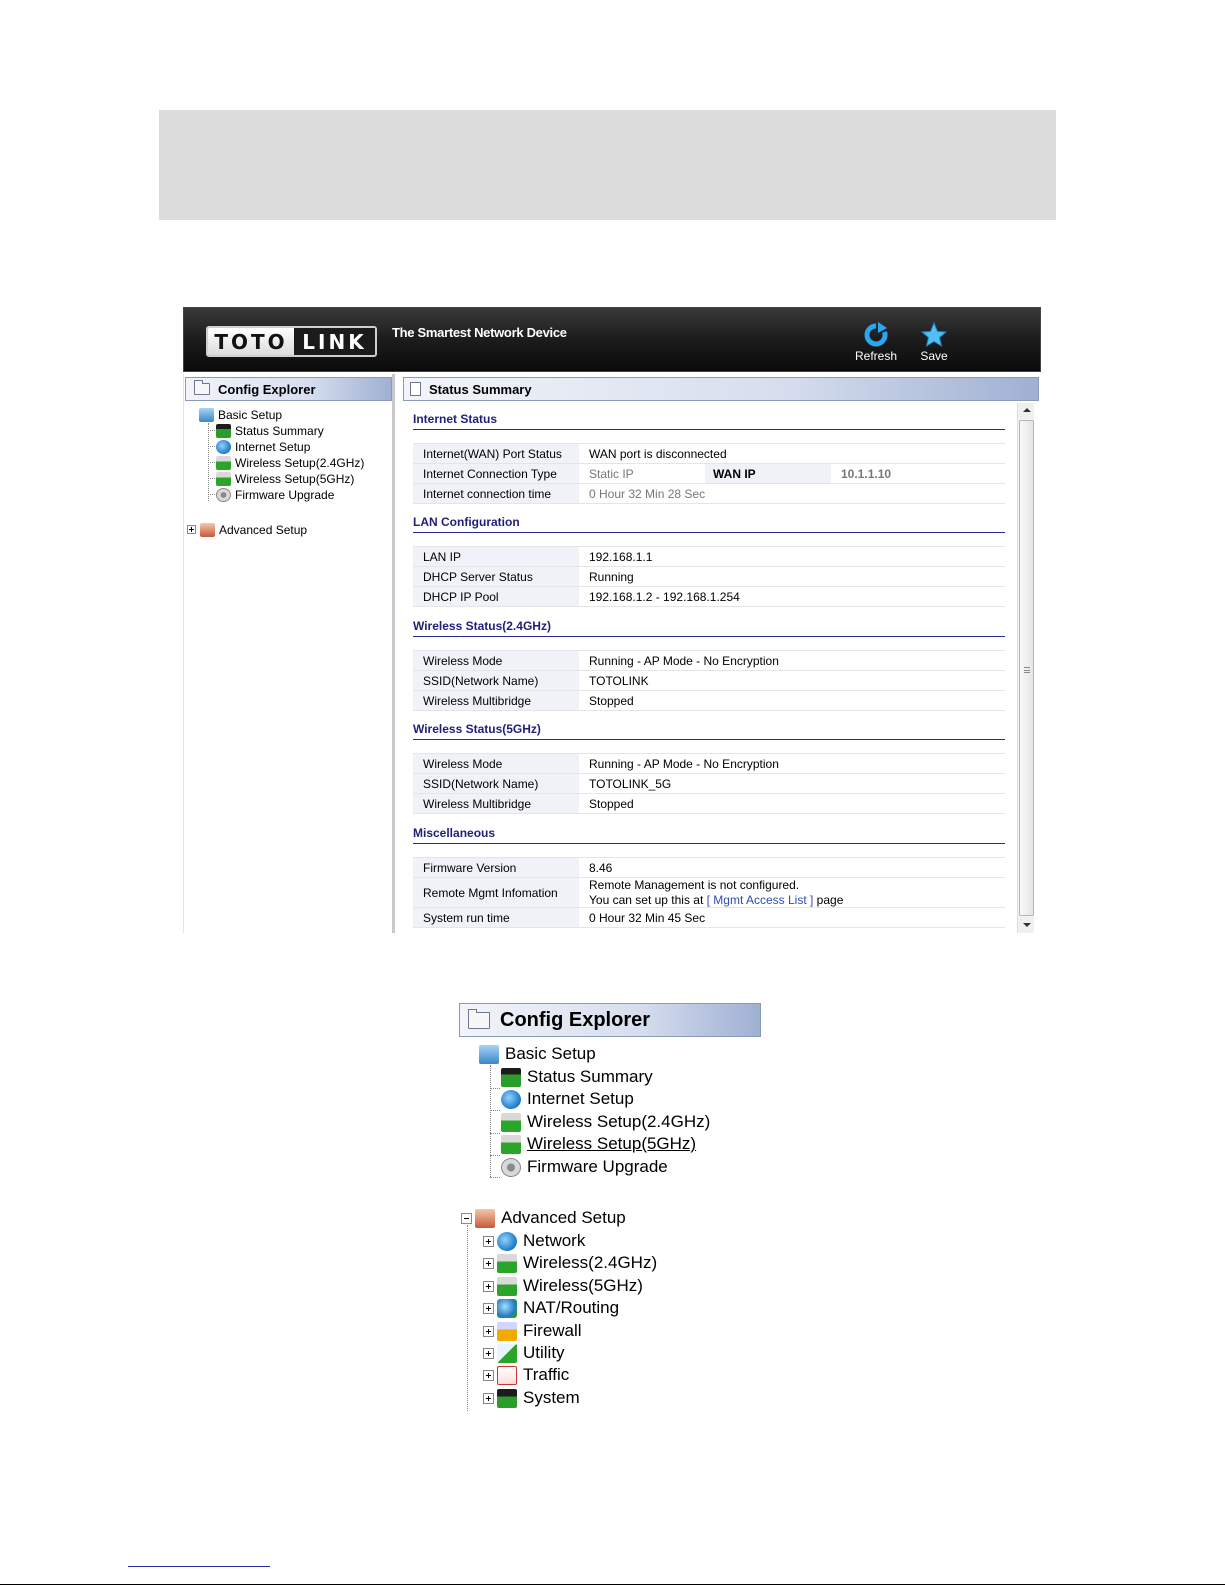  I want to click on section-internet-status: Internet Status, so click(709, 421).